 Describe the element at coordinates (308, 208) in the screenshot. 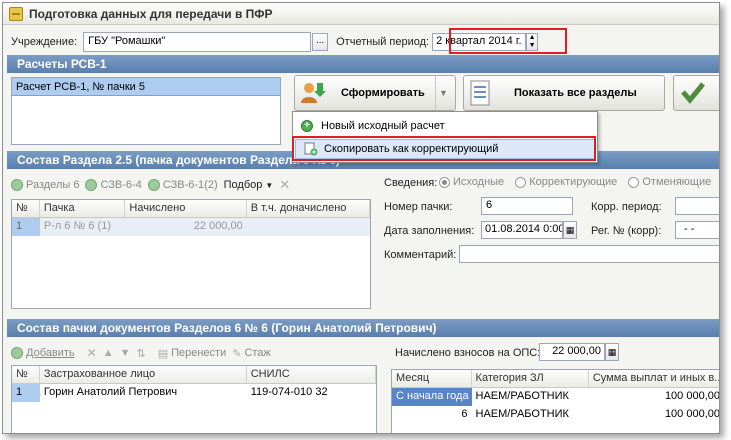

I see `col-extra: В т.ч. доначислено` at that location.